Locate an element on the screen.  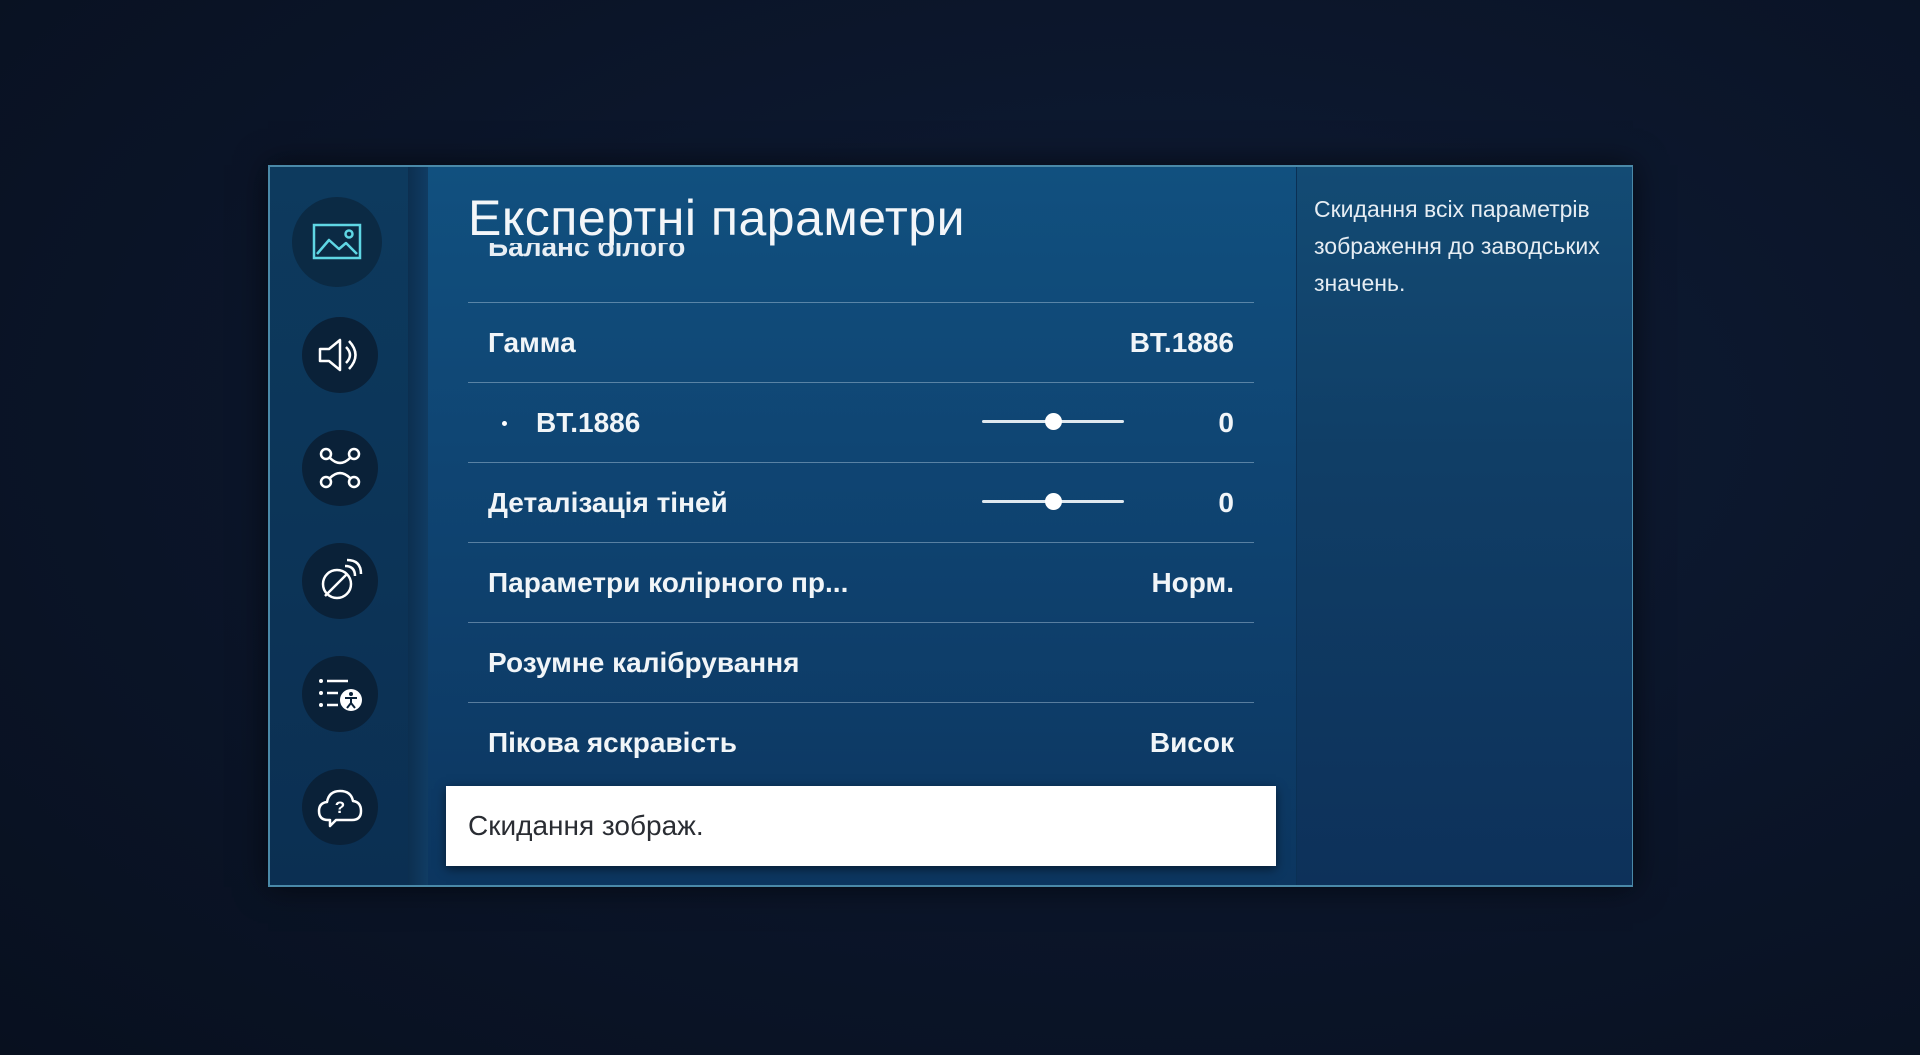
rail-divider is located at coordinates (418, 526).